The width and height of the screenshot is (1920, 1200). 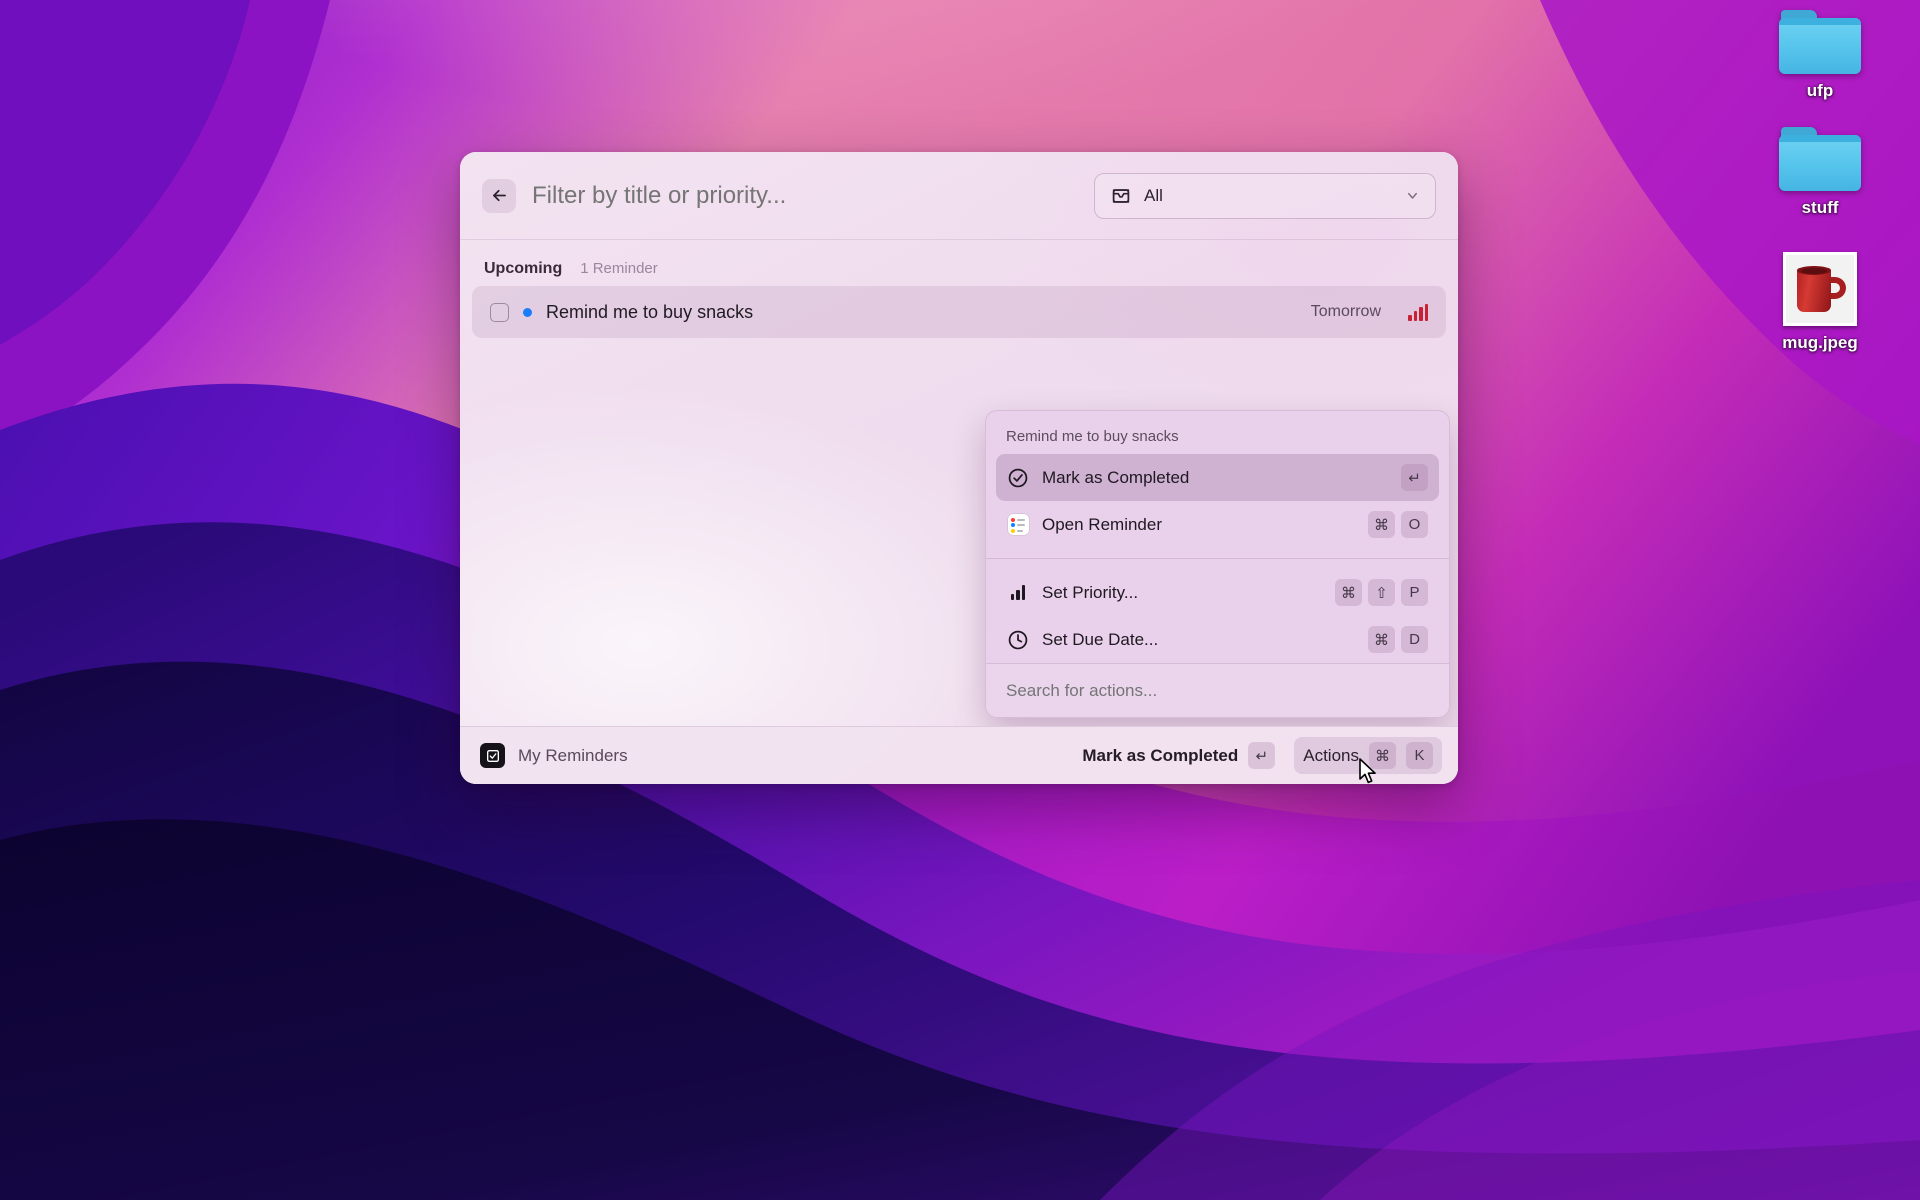 What do you see at coordinates (1092, 436) in the screenshot?
I see `actions-panel-title: Remind me to buy snacks` at bounding box center [1092, 436].